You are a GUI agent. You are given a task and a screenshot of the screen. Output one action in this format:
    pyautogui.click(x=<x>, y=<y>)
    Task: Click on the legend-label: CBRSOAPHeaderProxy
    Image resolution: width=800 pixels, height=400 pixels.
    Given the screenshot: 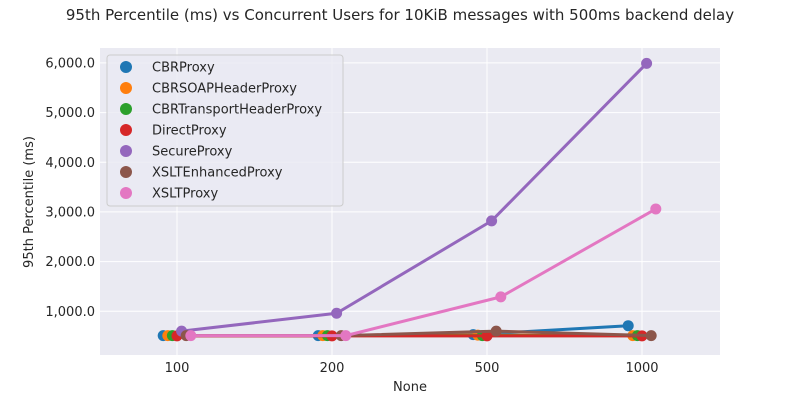 What is the action you would take?
    pyautogui.click(x=224, y=89)
    